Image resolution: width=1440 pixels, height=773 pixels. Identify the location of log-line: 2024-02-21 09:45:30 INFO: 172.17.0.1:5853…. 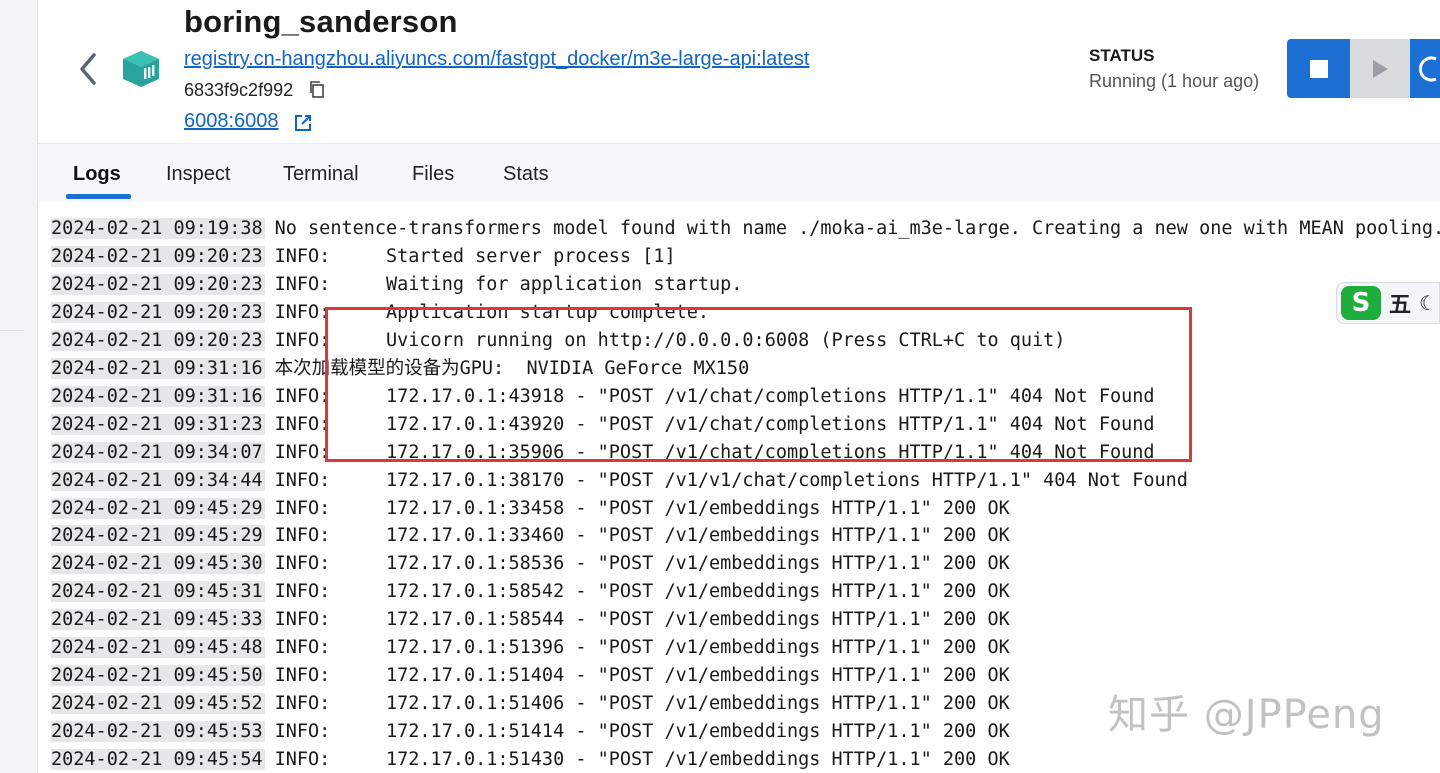
(530, 564).